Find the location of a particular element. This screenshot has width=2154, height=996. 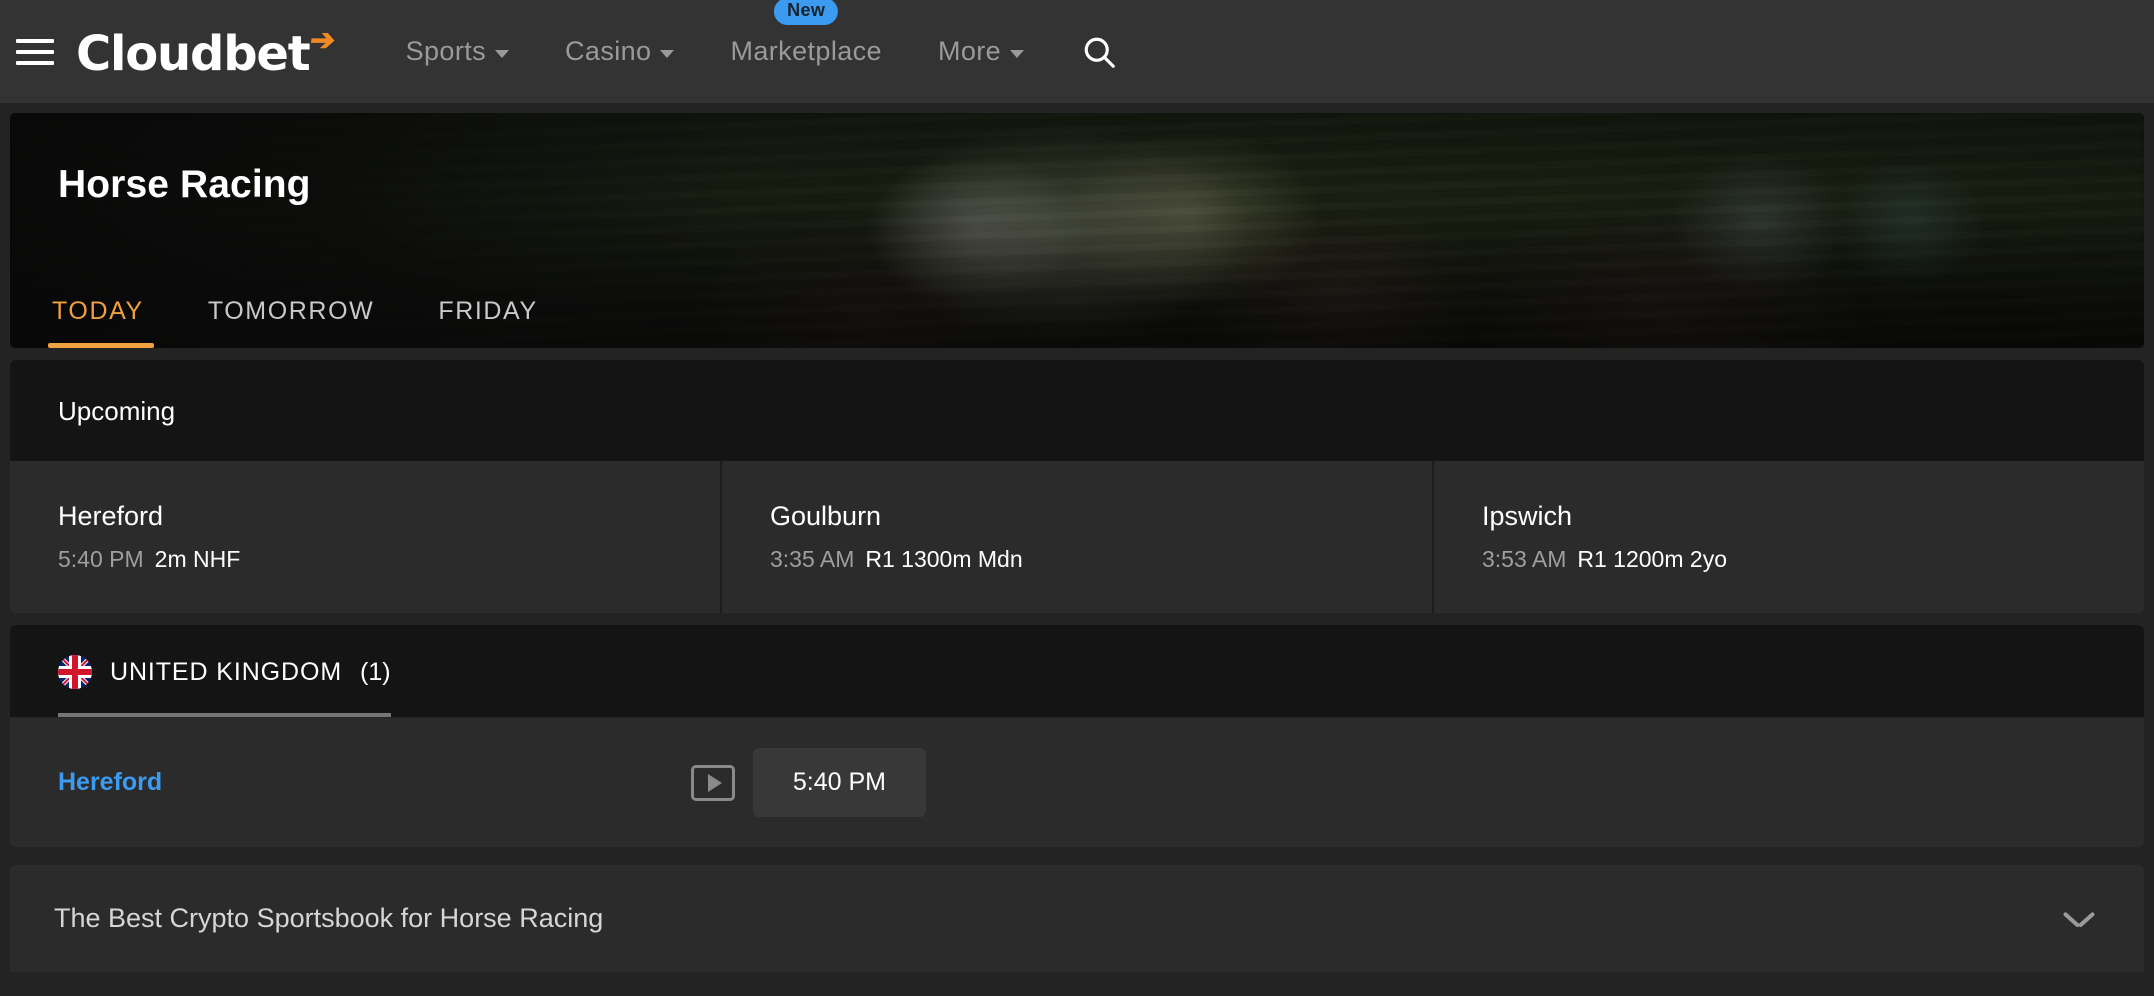

hamburger-menu-icon is located at coordinates (35, 52).